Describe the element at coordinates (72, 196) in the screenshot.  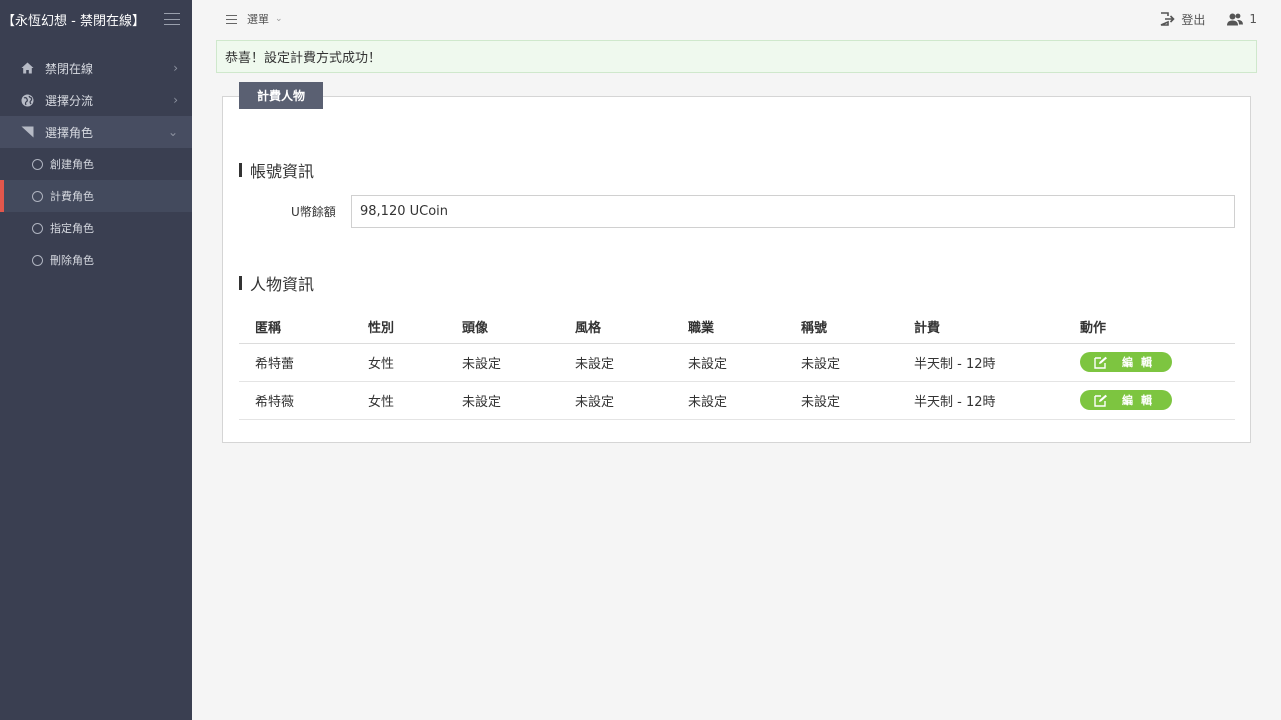
I see `sidebar-subitem-label: 計費角色` at that location.